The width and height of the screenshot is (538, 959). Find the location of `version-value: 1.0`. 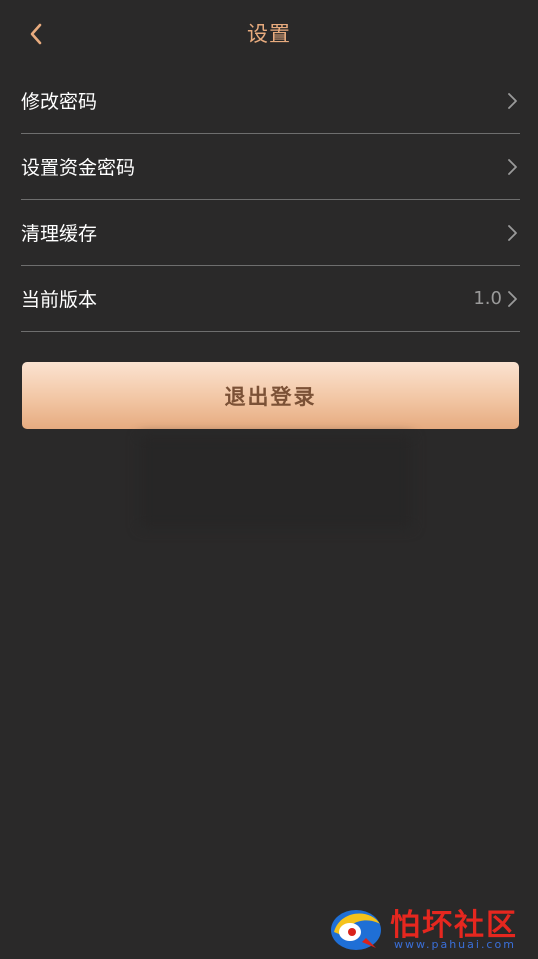

version-value: 1.0 is located at coordinates (487, 298).